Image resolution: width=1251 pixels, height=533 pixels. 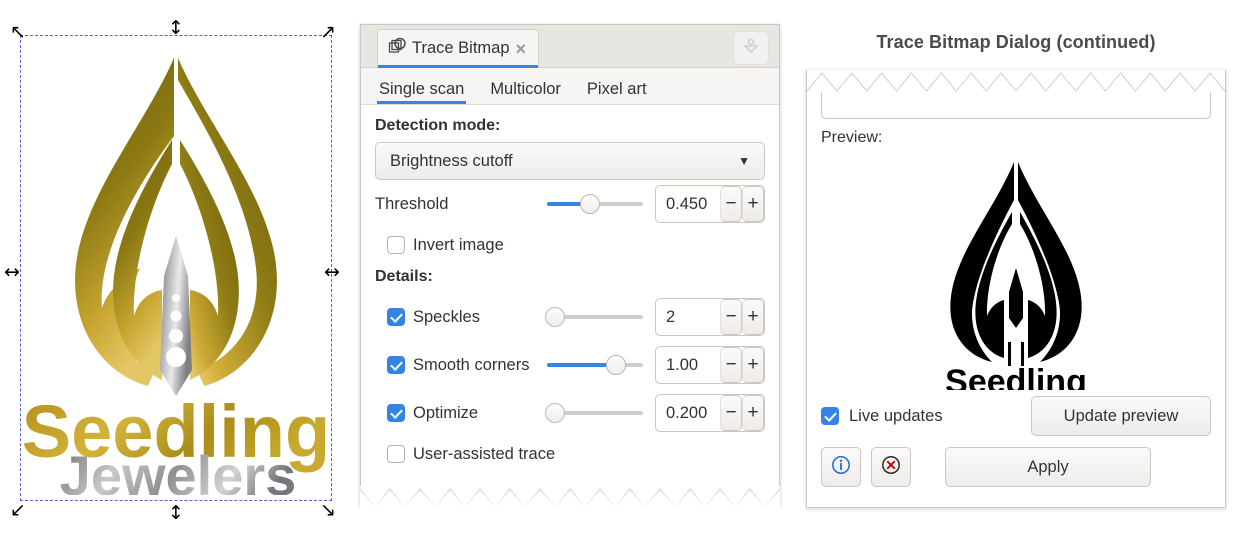 I want to click on optimize-decrement-button: −, so click(x=731, y=413).